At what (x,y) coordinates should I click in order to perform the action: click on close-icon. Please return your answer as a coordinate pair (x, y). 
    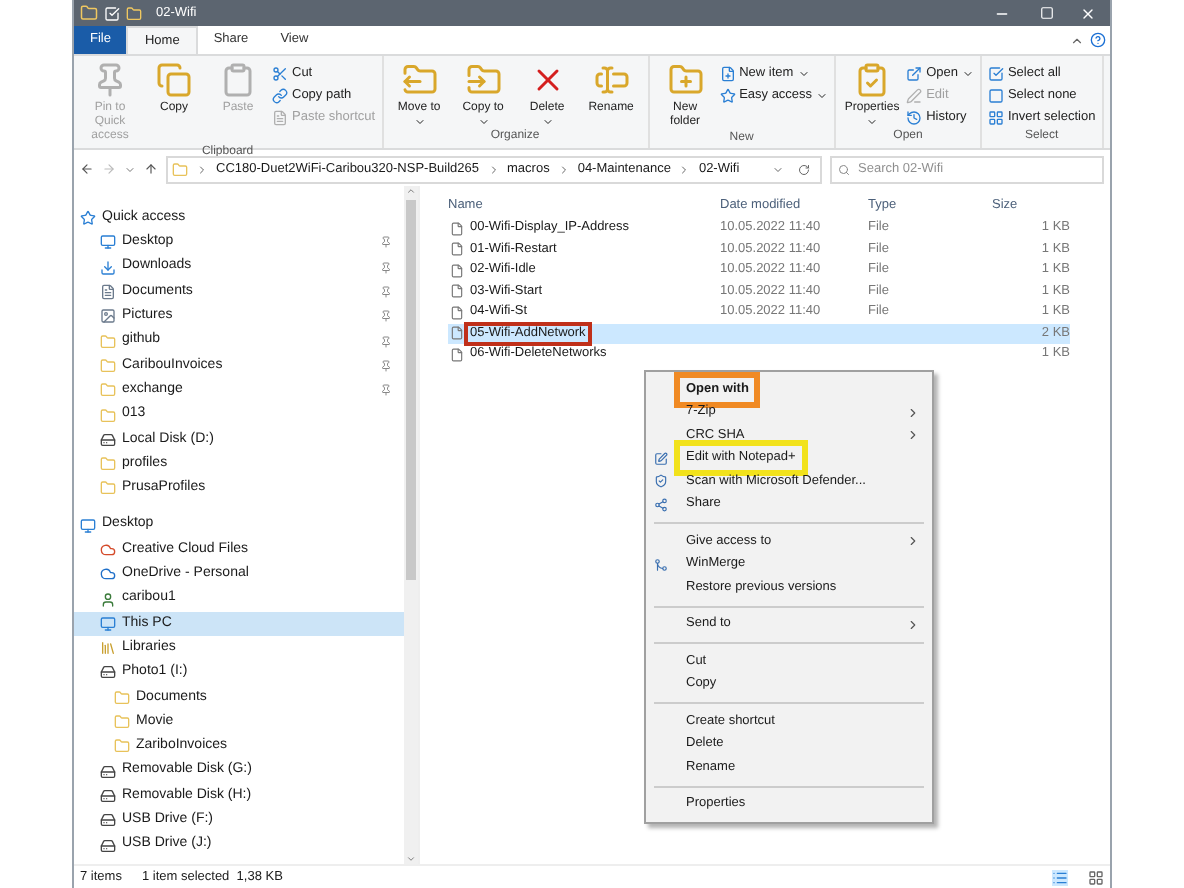
    Looking at the image, I should click on (1088, 13).